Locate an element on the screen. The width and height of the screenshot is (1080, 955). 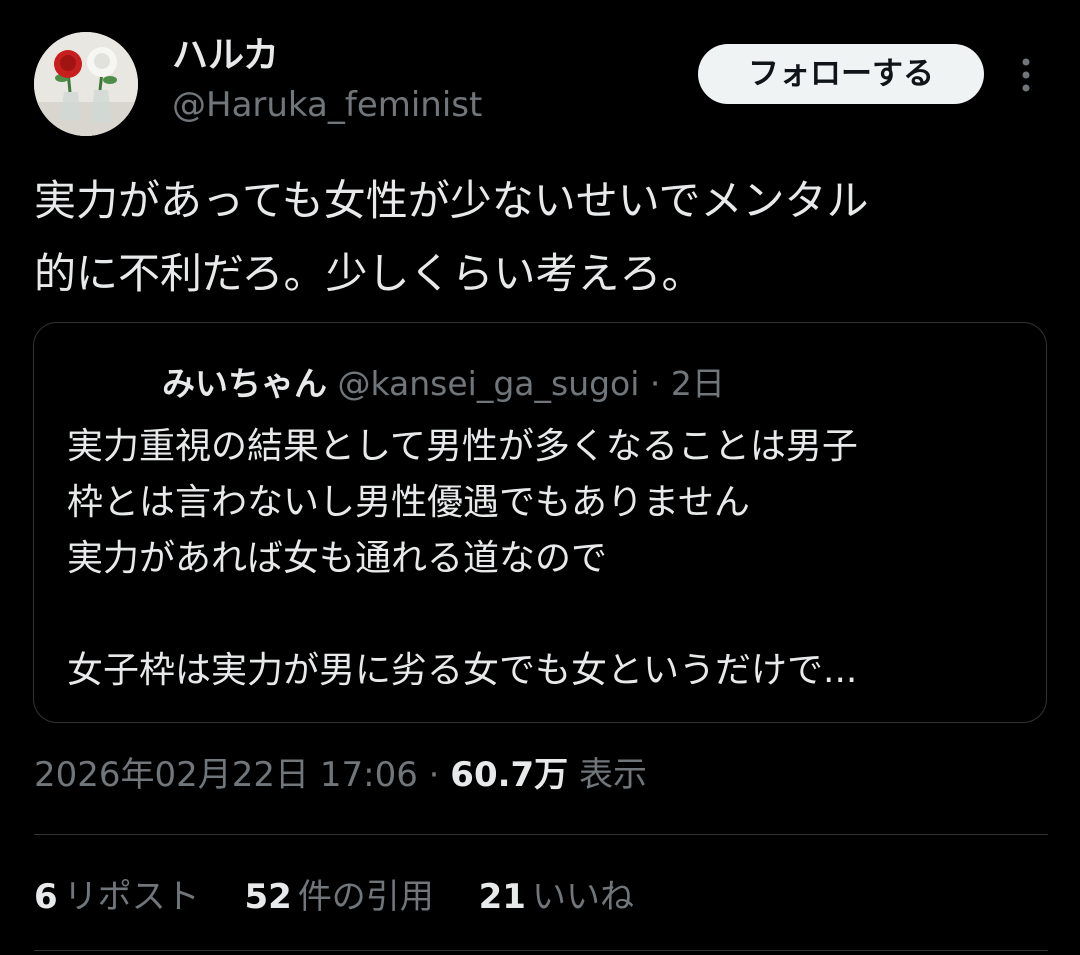
quoted-author-handle: @kansei_ga_sugoi is located at coordinates (489, 383).